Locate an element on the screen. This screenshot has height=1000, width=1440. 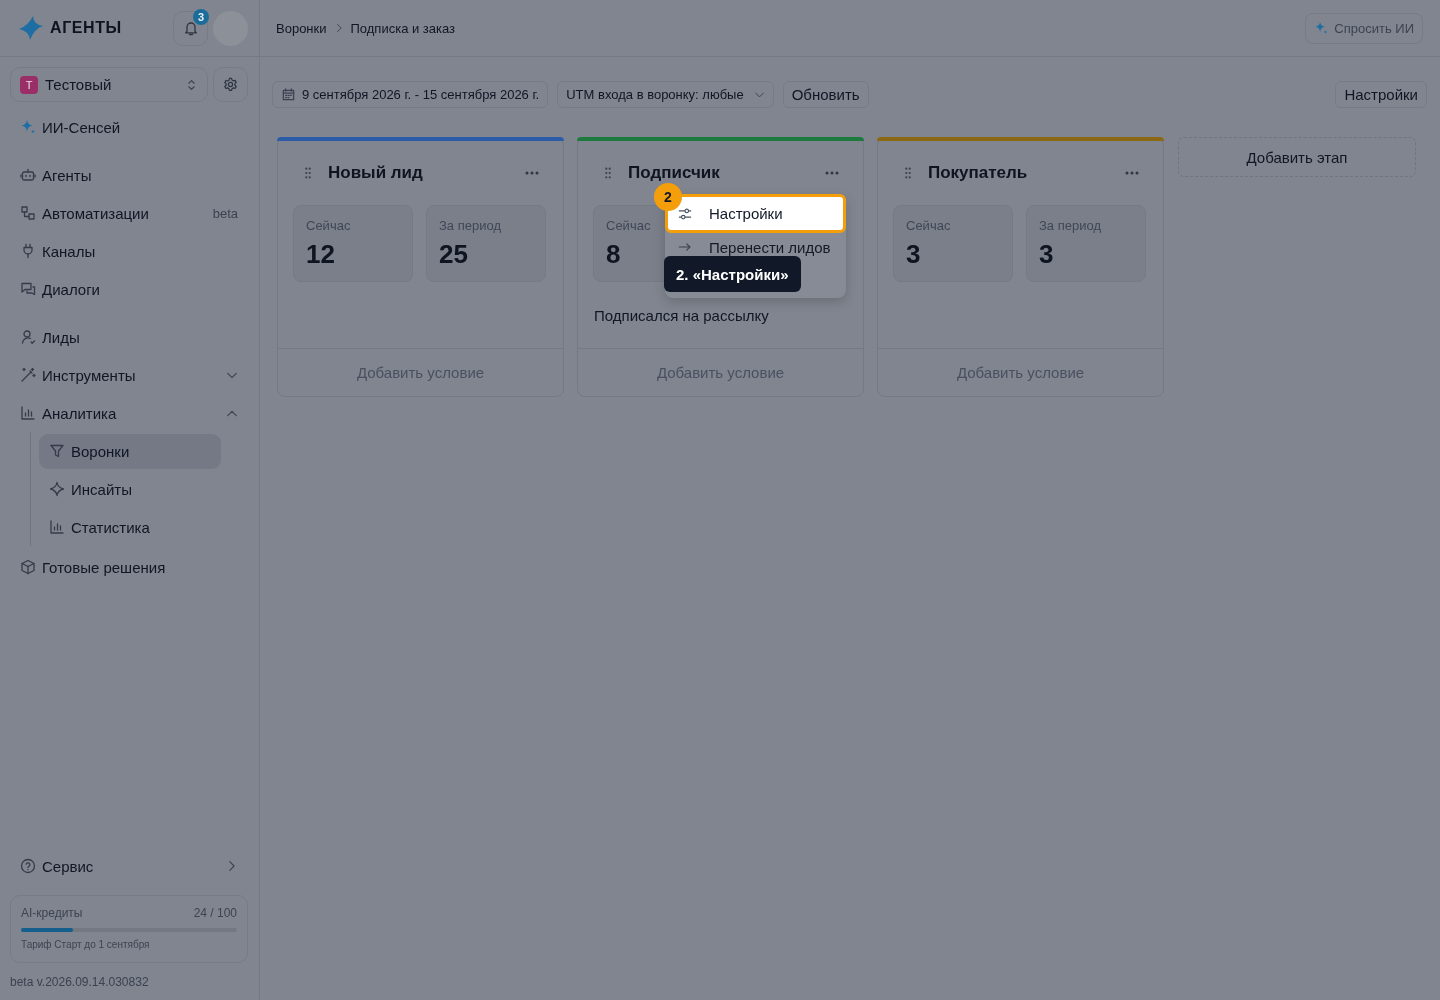
linked-squares-icon is located at coordinates (28, 213).